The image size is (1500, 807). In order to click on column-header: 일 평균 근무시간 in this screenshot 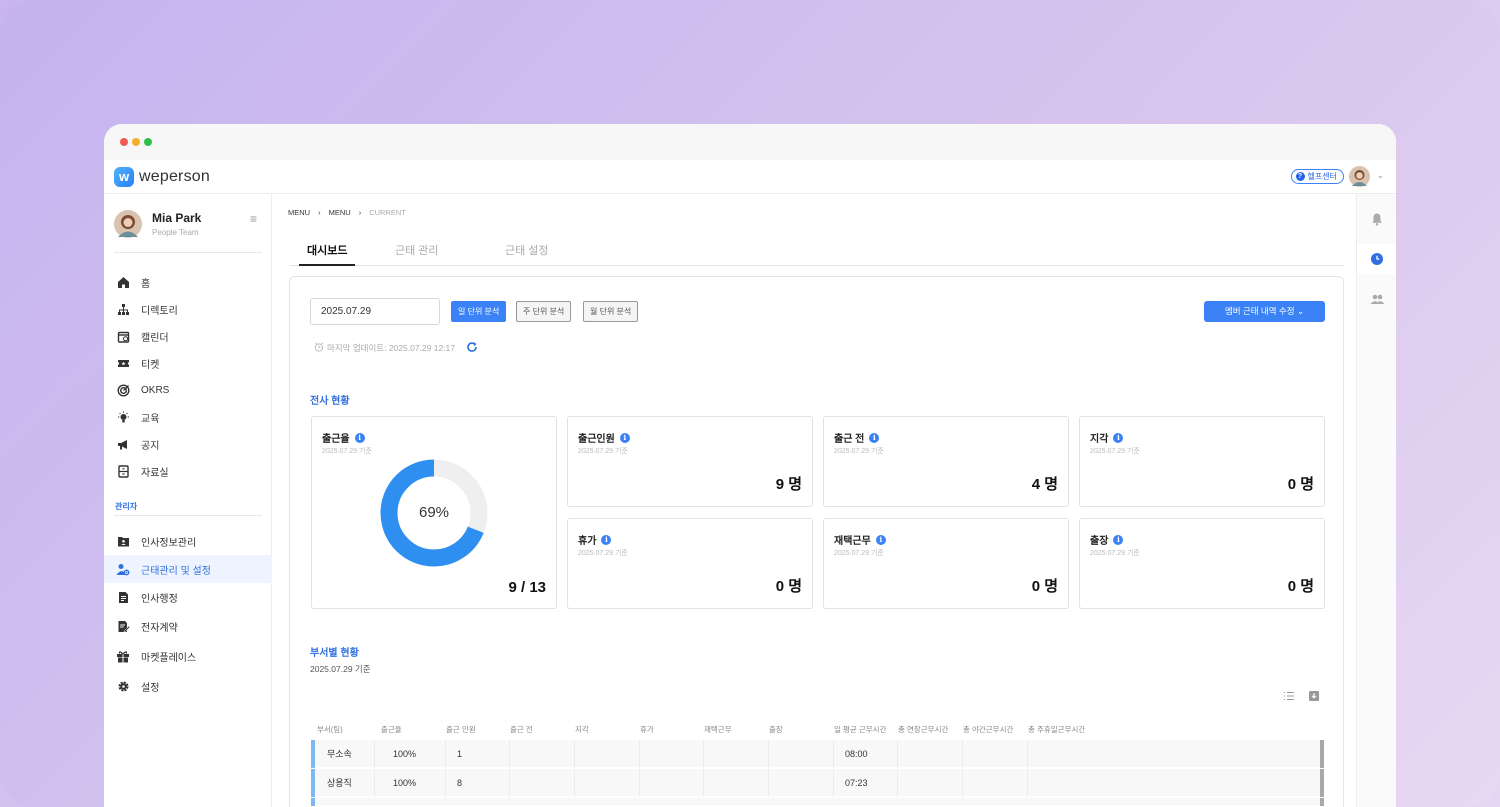, I will do `click(860, 729)`.